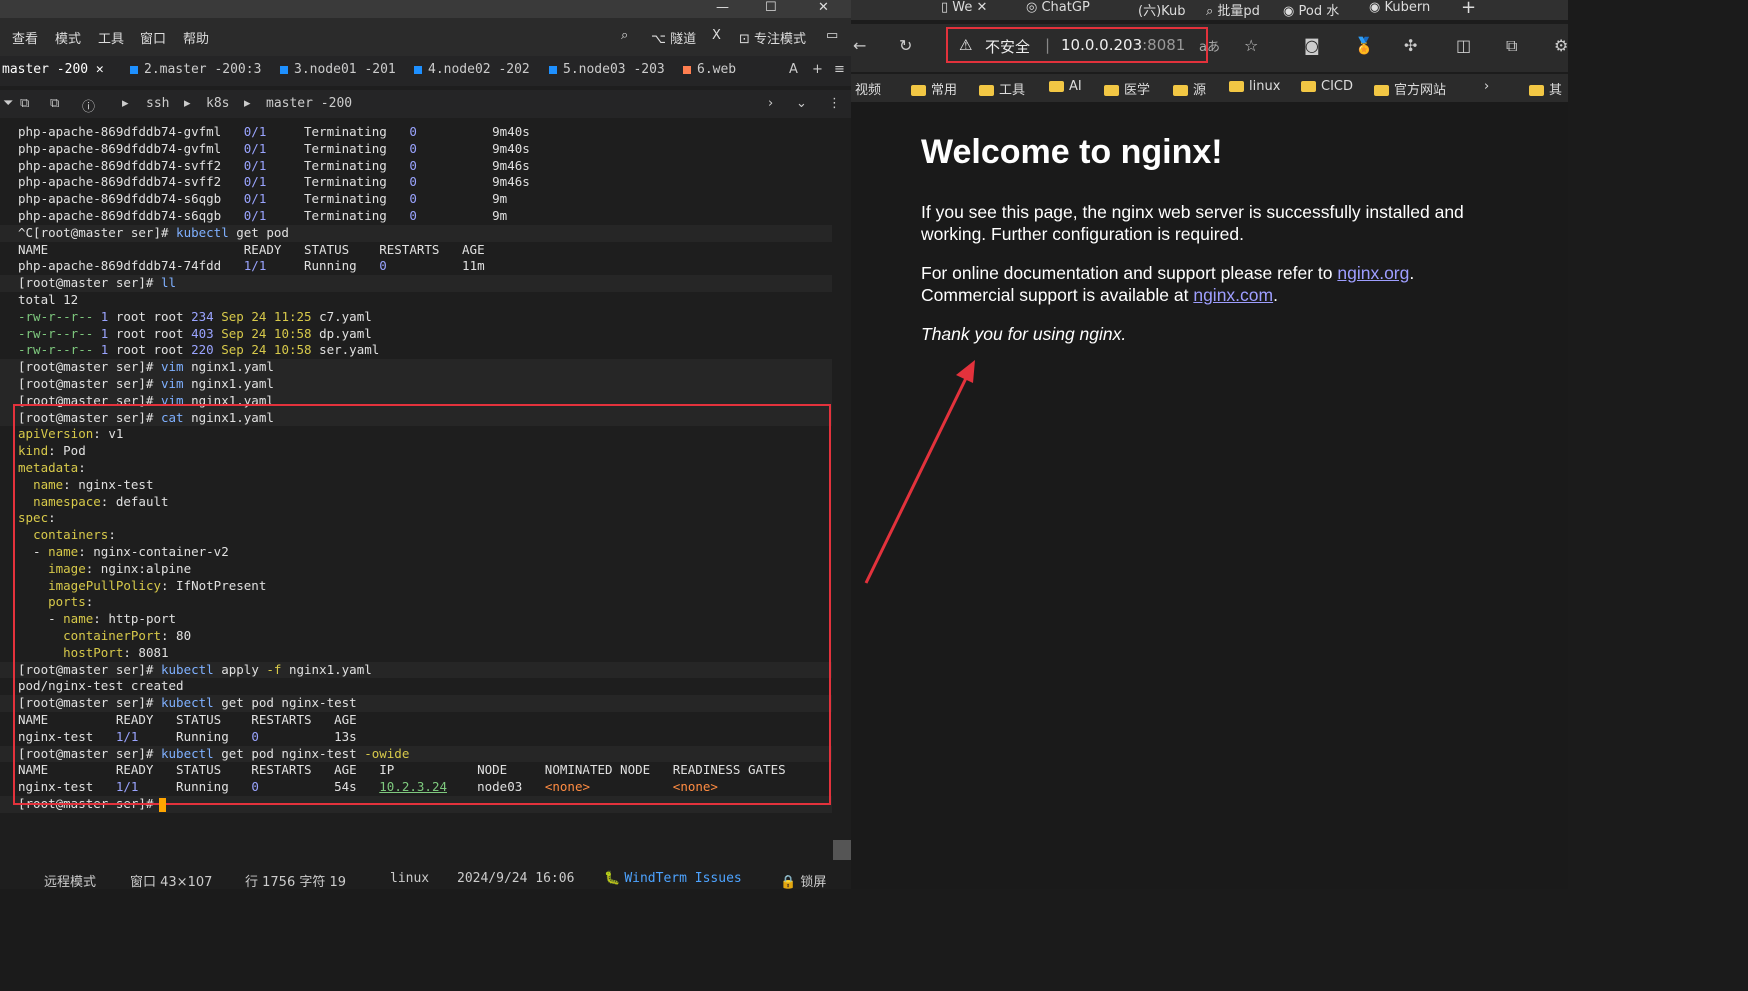 The height and width of the screenshot is (991, 1748). I want to click on tunnel-label: 隧道, so click(683, 39).